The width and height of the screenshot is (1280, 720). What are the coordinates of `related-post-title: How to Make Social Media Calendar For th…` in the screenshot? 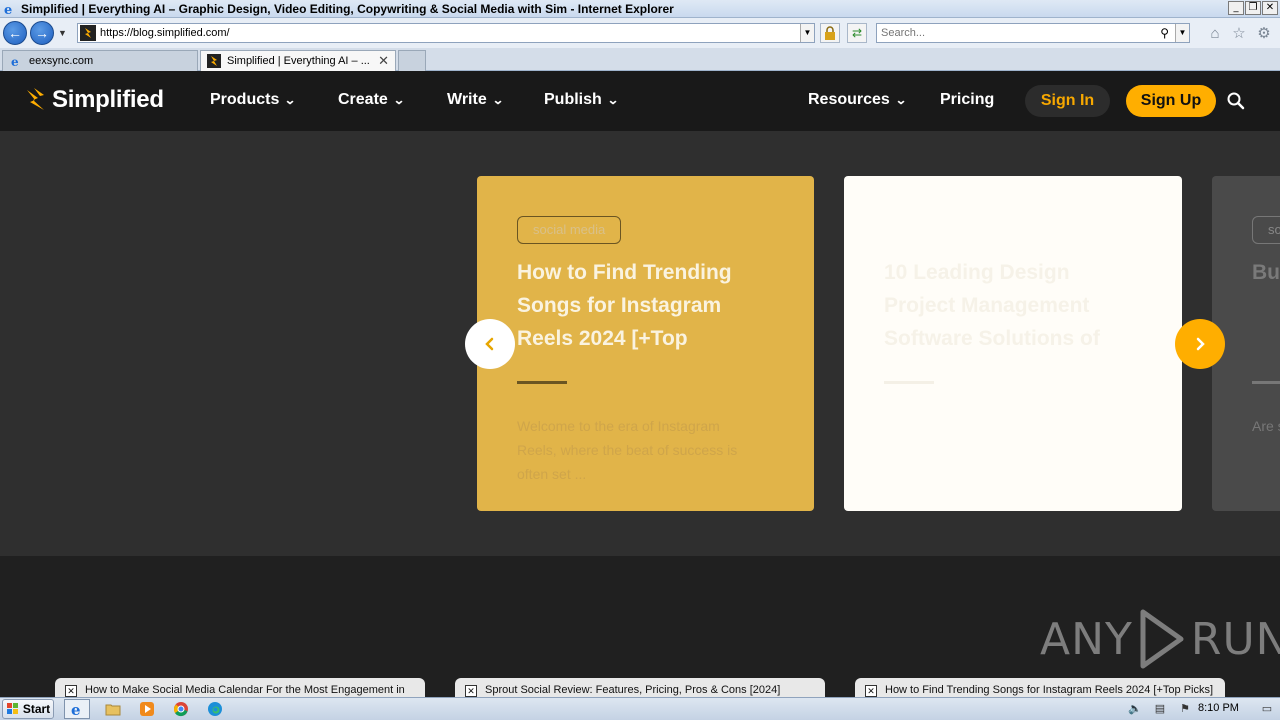 It's located at (245, 690).